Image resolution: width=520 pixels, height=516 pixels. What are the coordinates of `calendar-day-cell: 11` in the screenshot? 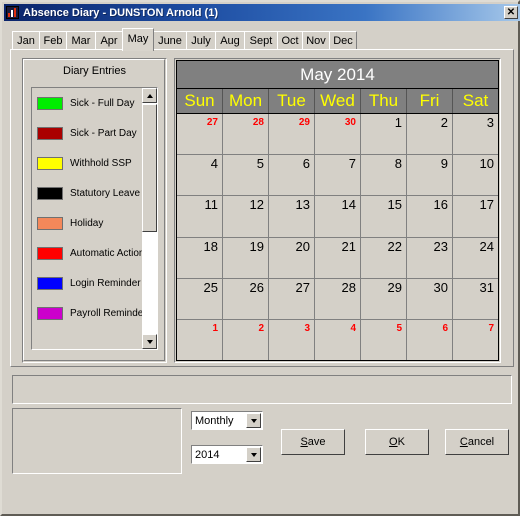 It's located at (200, 216).